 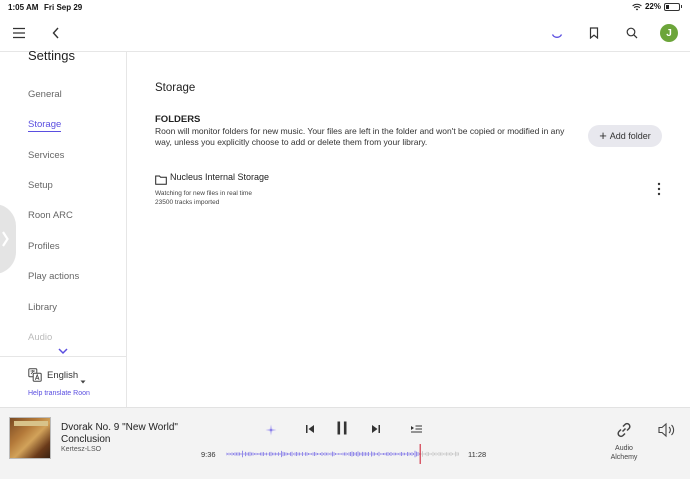 I want to click on seek-waveform, so click(x=343, y=454).